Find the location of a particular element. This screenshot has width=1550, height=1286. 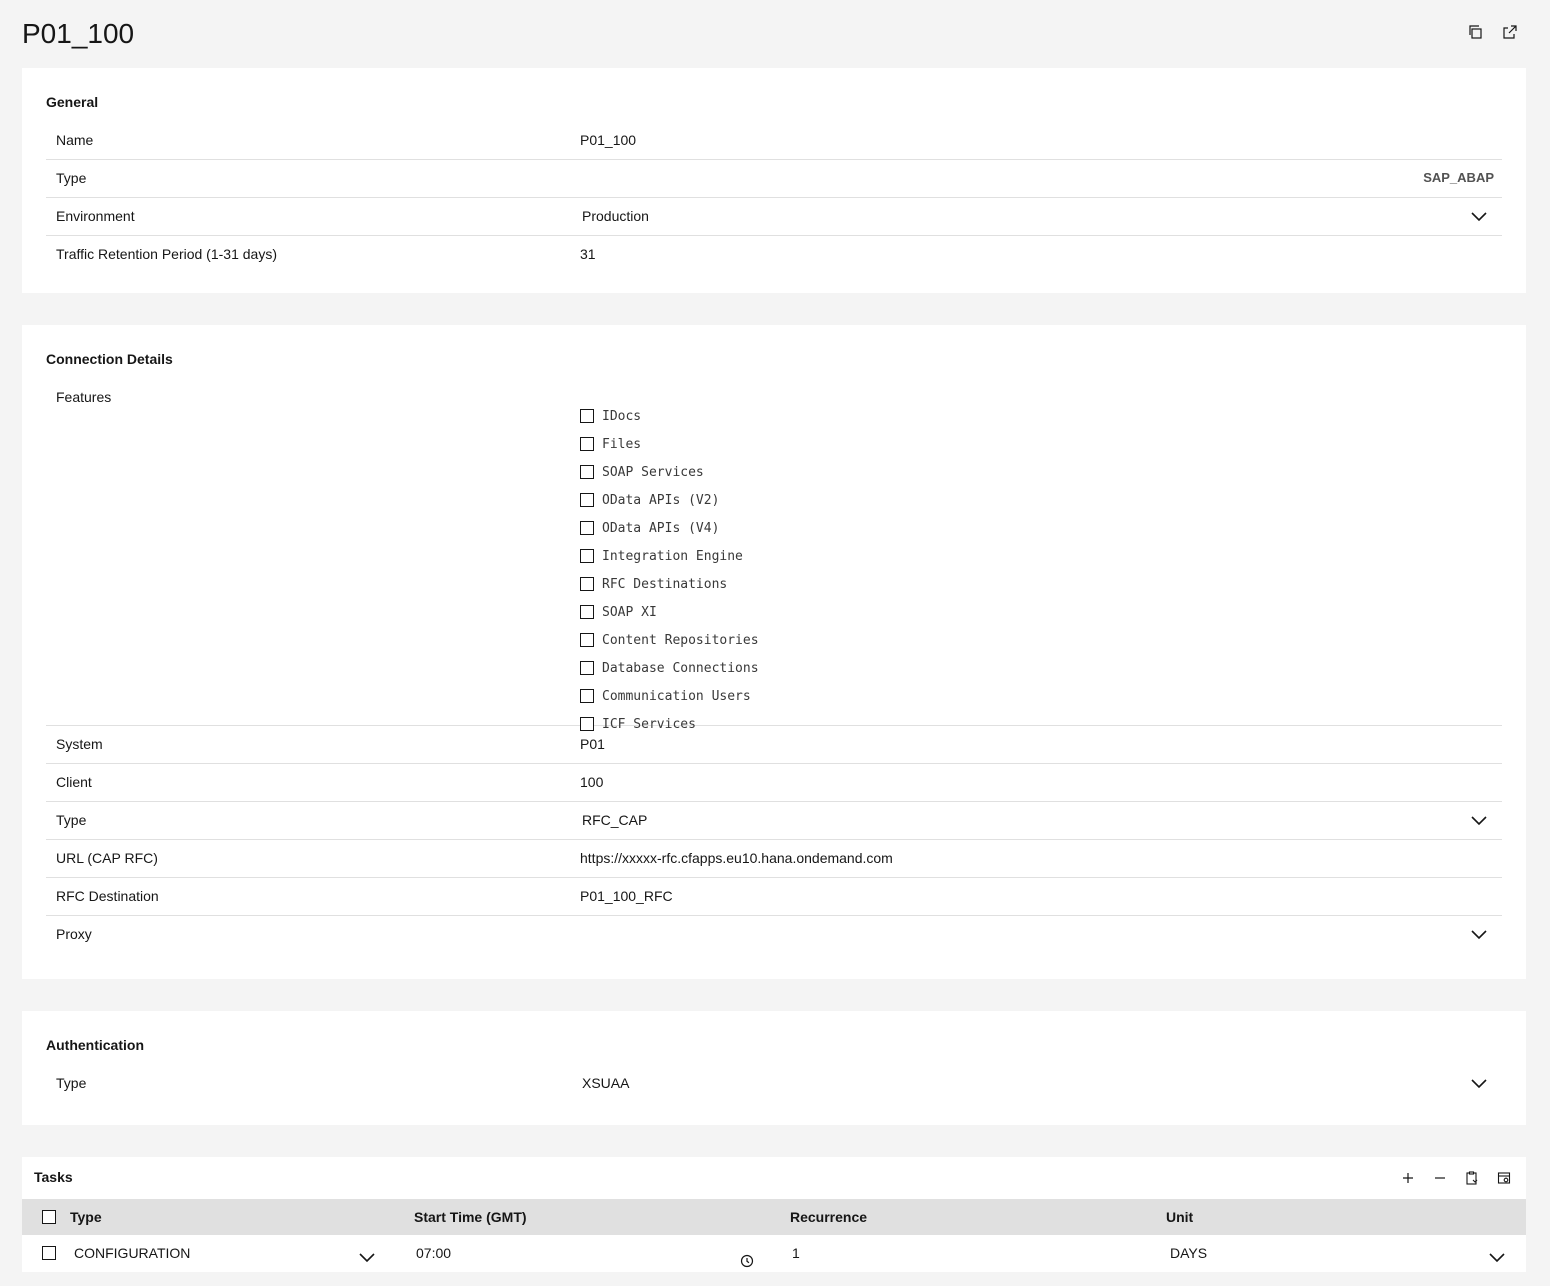

rfc-destination-row: RFC Destination P01_100_RFC is located at coordinates (774, 897).